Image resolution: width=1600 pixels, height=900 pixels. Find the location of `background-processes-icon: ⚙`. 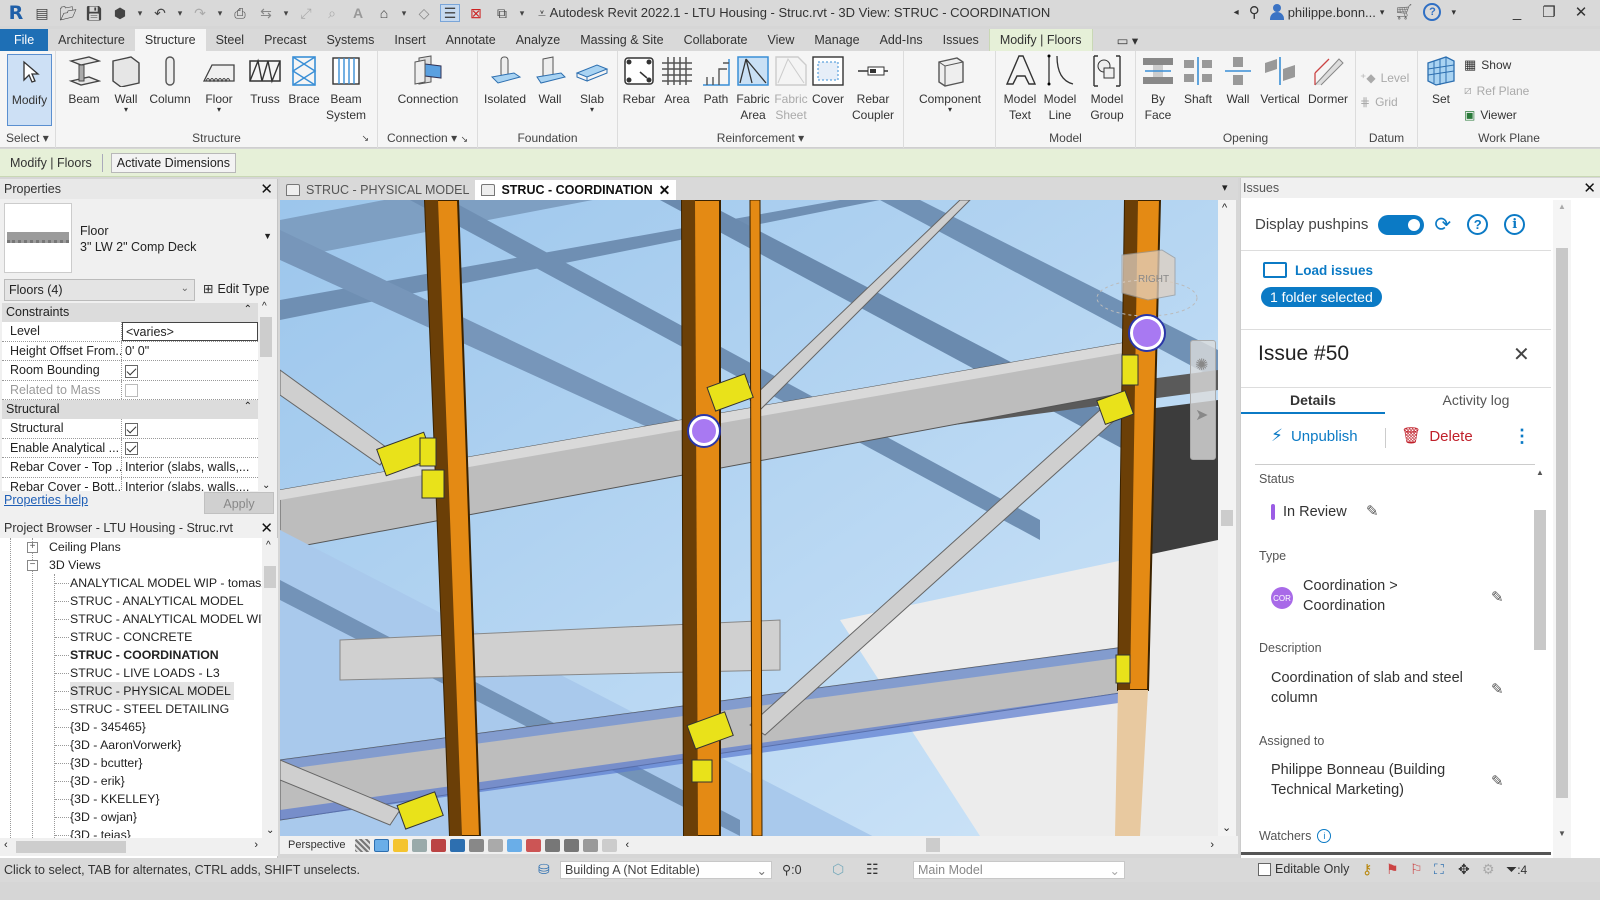

background-processes-icon: ⚙ is located at coordinates (1488, 869).